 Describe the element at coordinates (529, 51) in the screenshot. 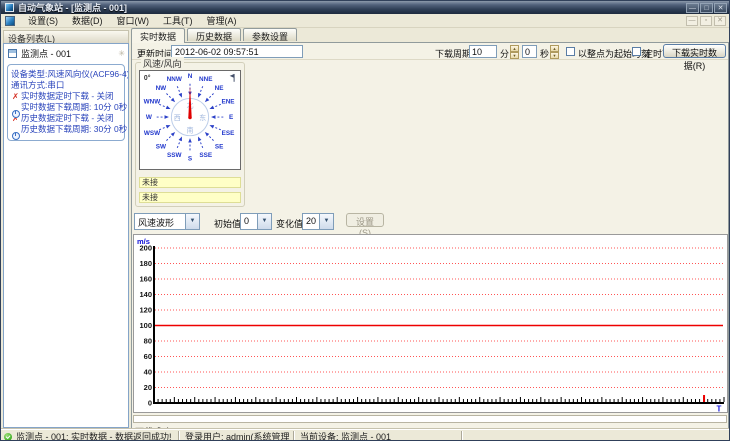

I see `seconds-input: 0` at that location.